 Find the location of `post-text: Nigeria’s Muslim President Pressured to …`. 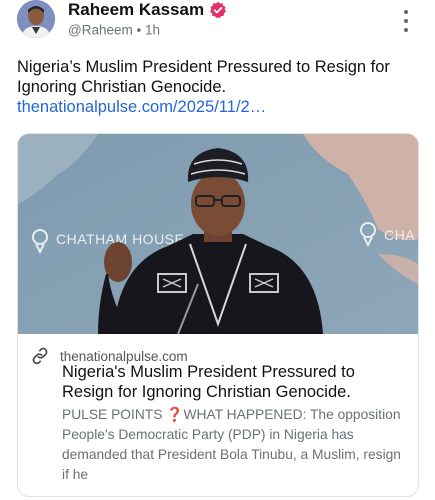

post-text: Nigeria’s Muslim President Pressured to … is located at coordinates (203, 77).